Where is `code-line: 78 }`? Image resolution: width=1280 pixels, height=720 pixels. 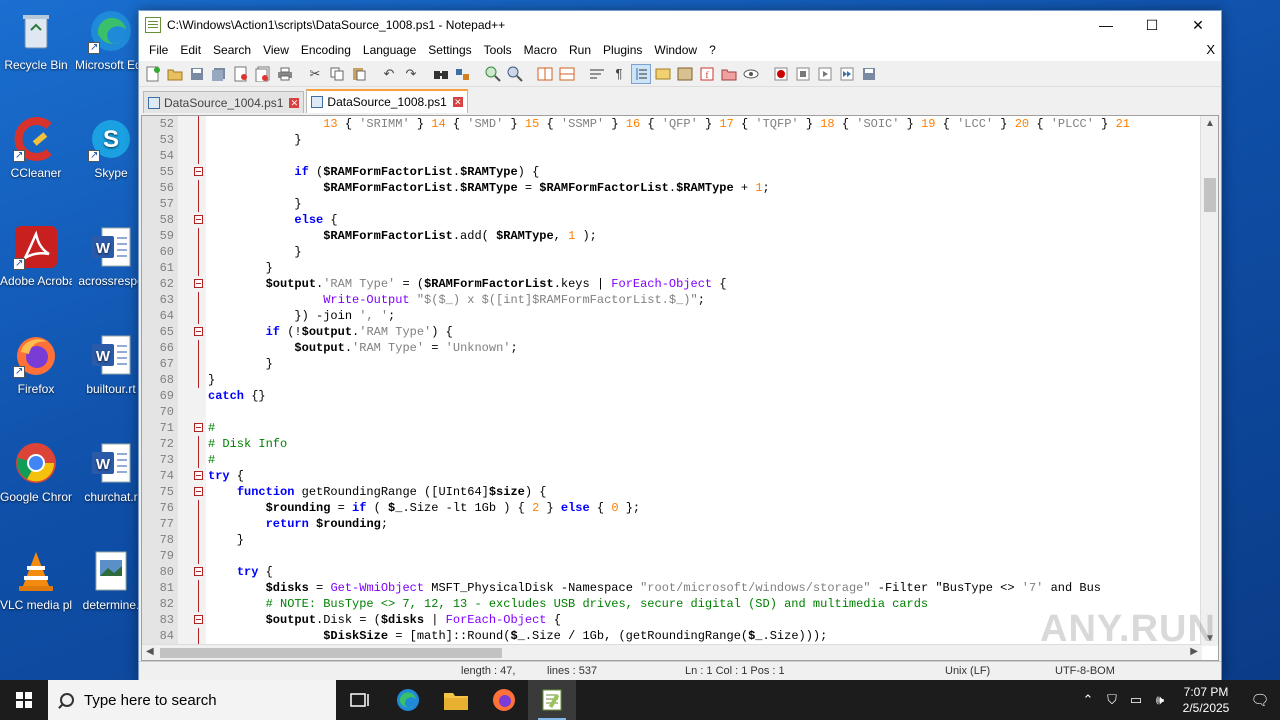
code-line: 78 } is located at coordinates (671, 540).